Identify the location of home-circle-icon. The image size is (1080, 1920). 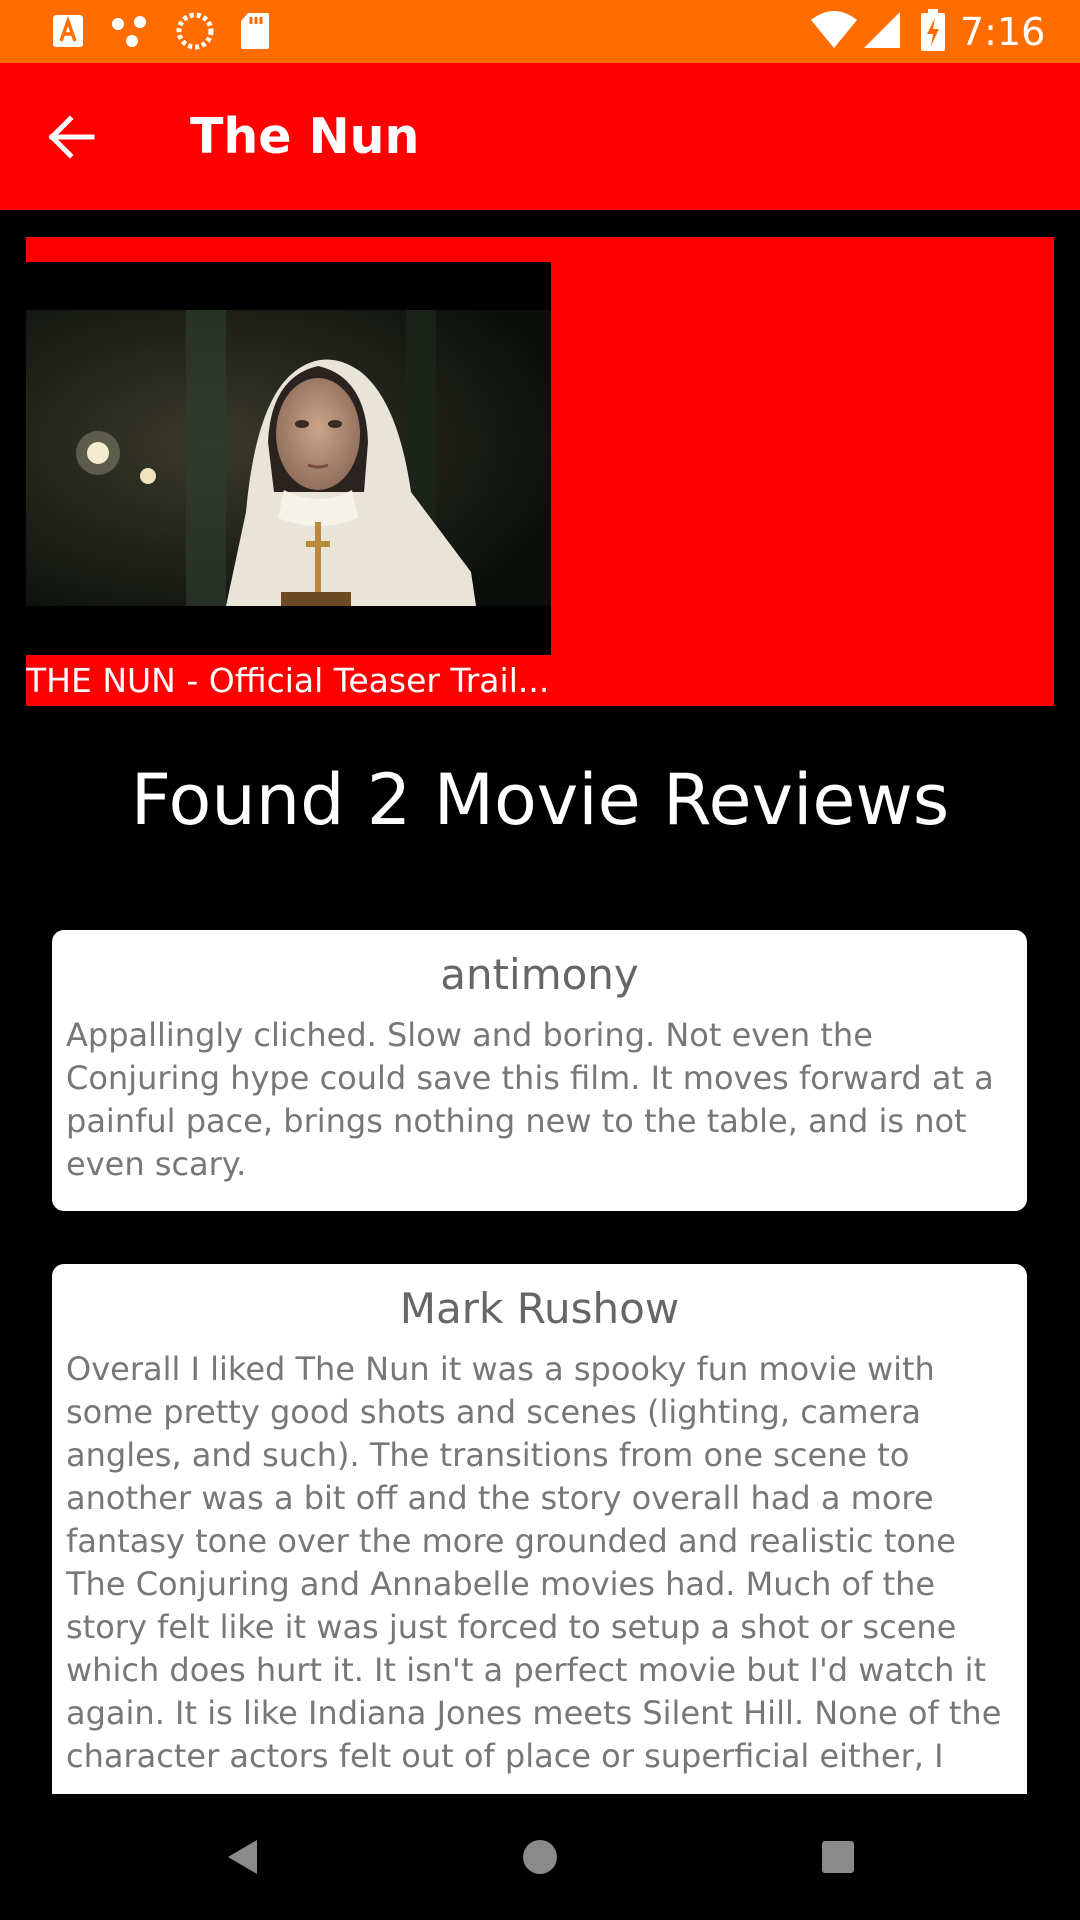
(540, 1857).